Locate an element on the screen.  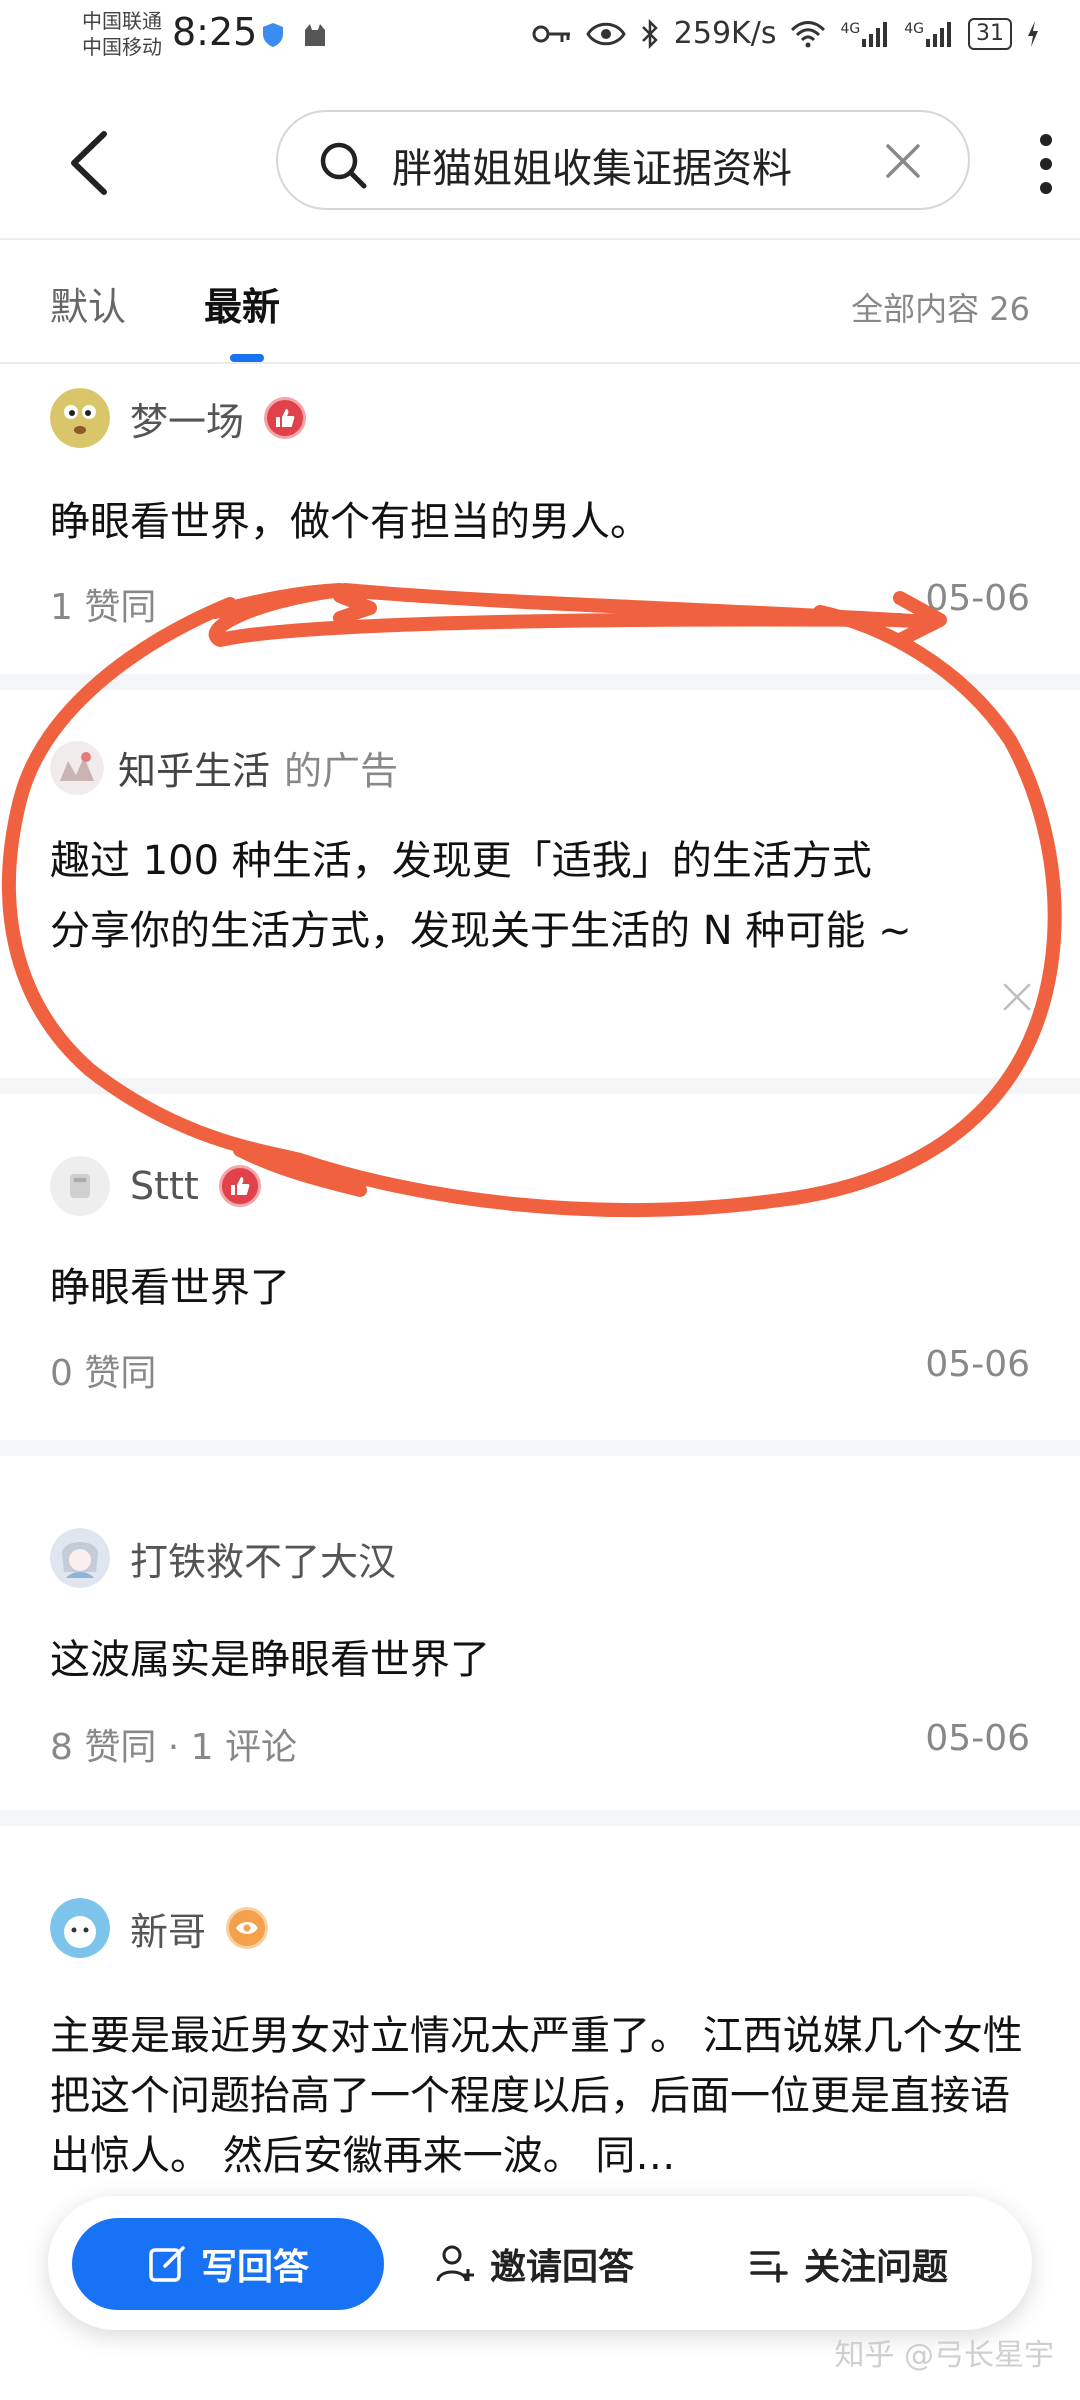
answer-content: 睁眼看世界了 is located at coordinates (545, 1288).